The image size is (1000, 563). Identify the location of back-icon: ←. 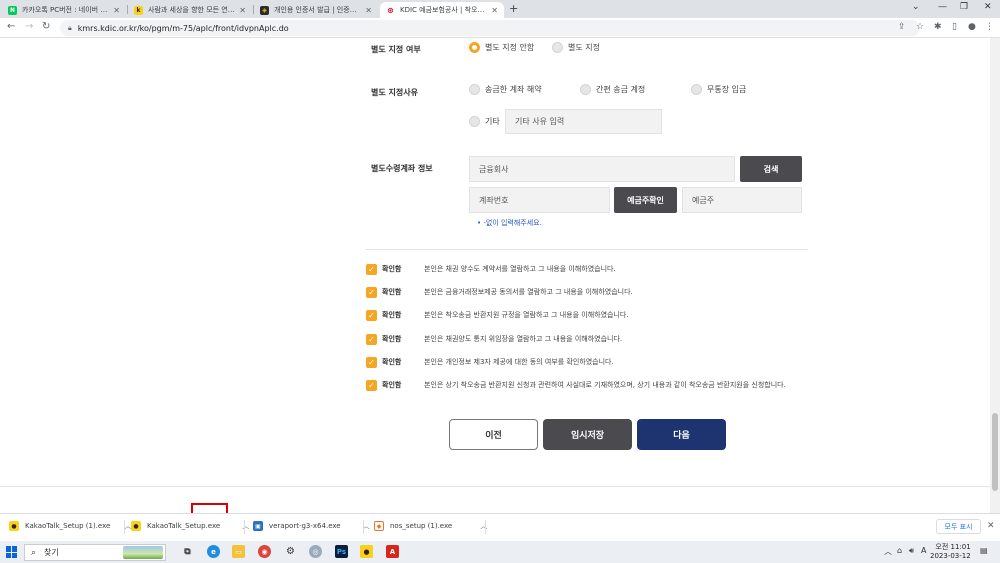
(11, 26).